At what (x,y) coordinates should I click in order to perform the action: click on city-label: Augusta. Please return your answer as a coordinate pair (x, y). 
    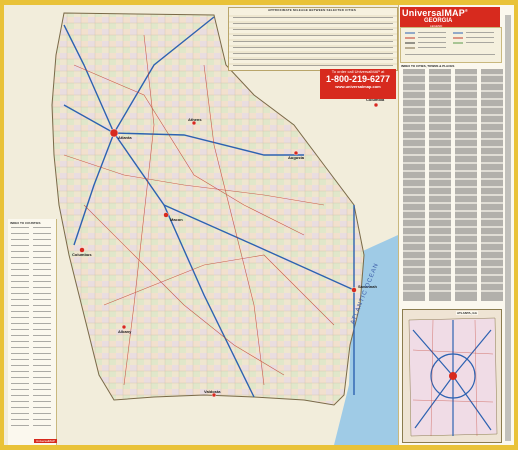
    Looking at the image, I should click on (296, 157).